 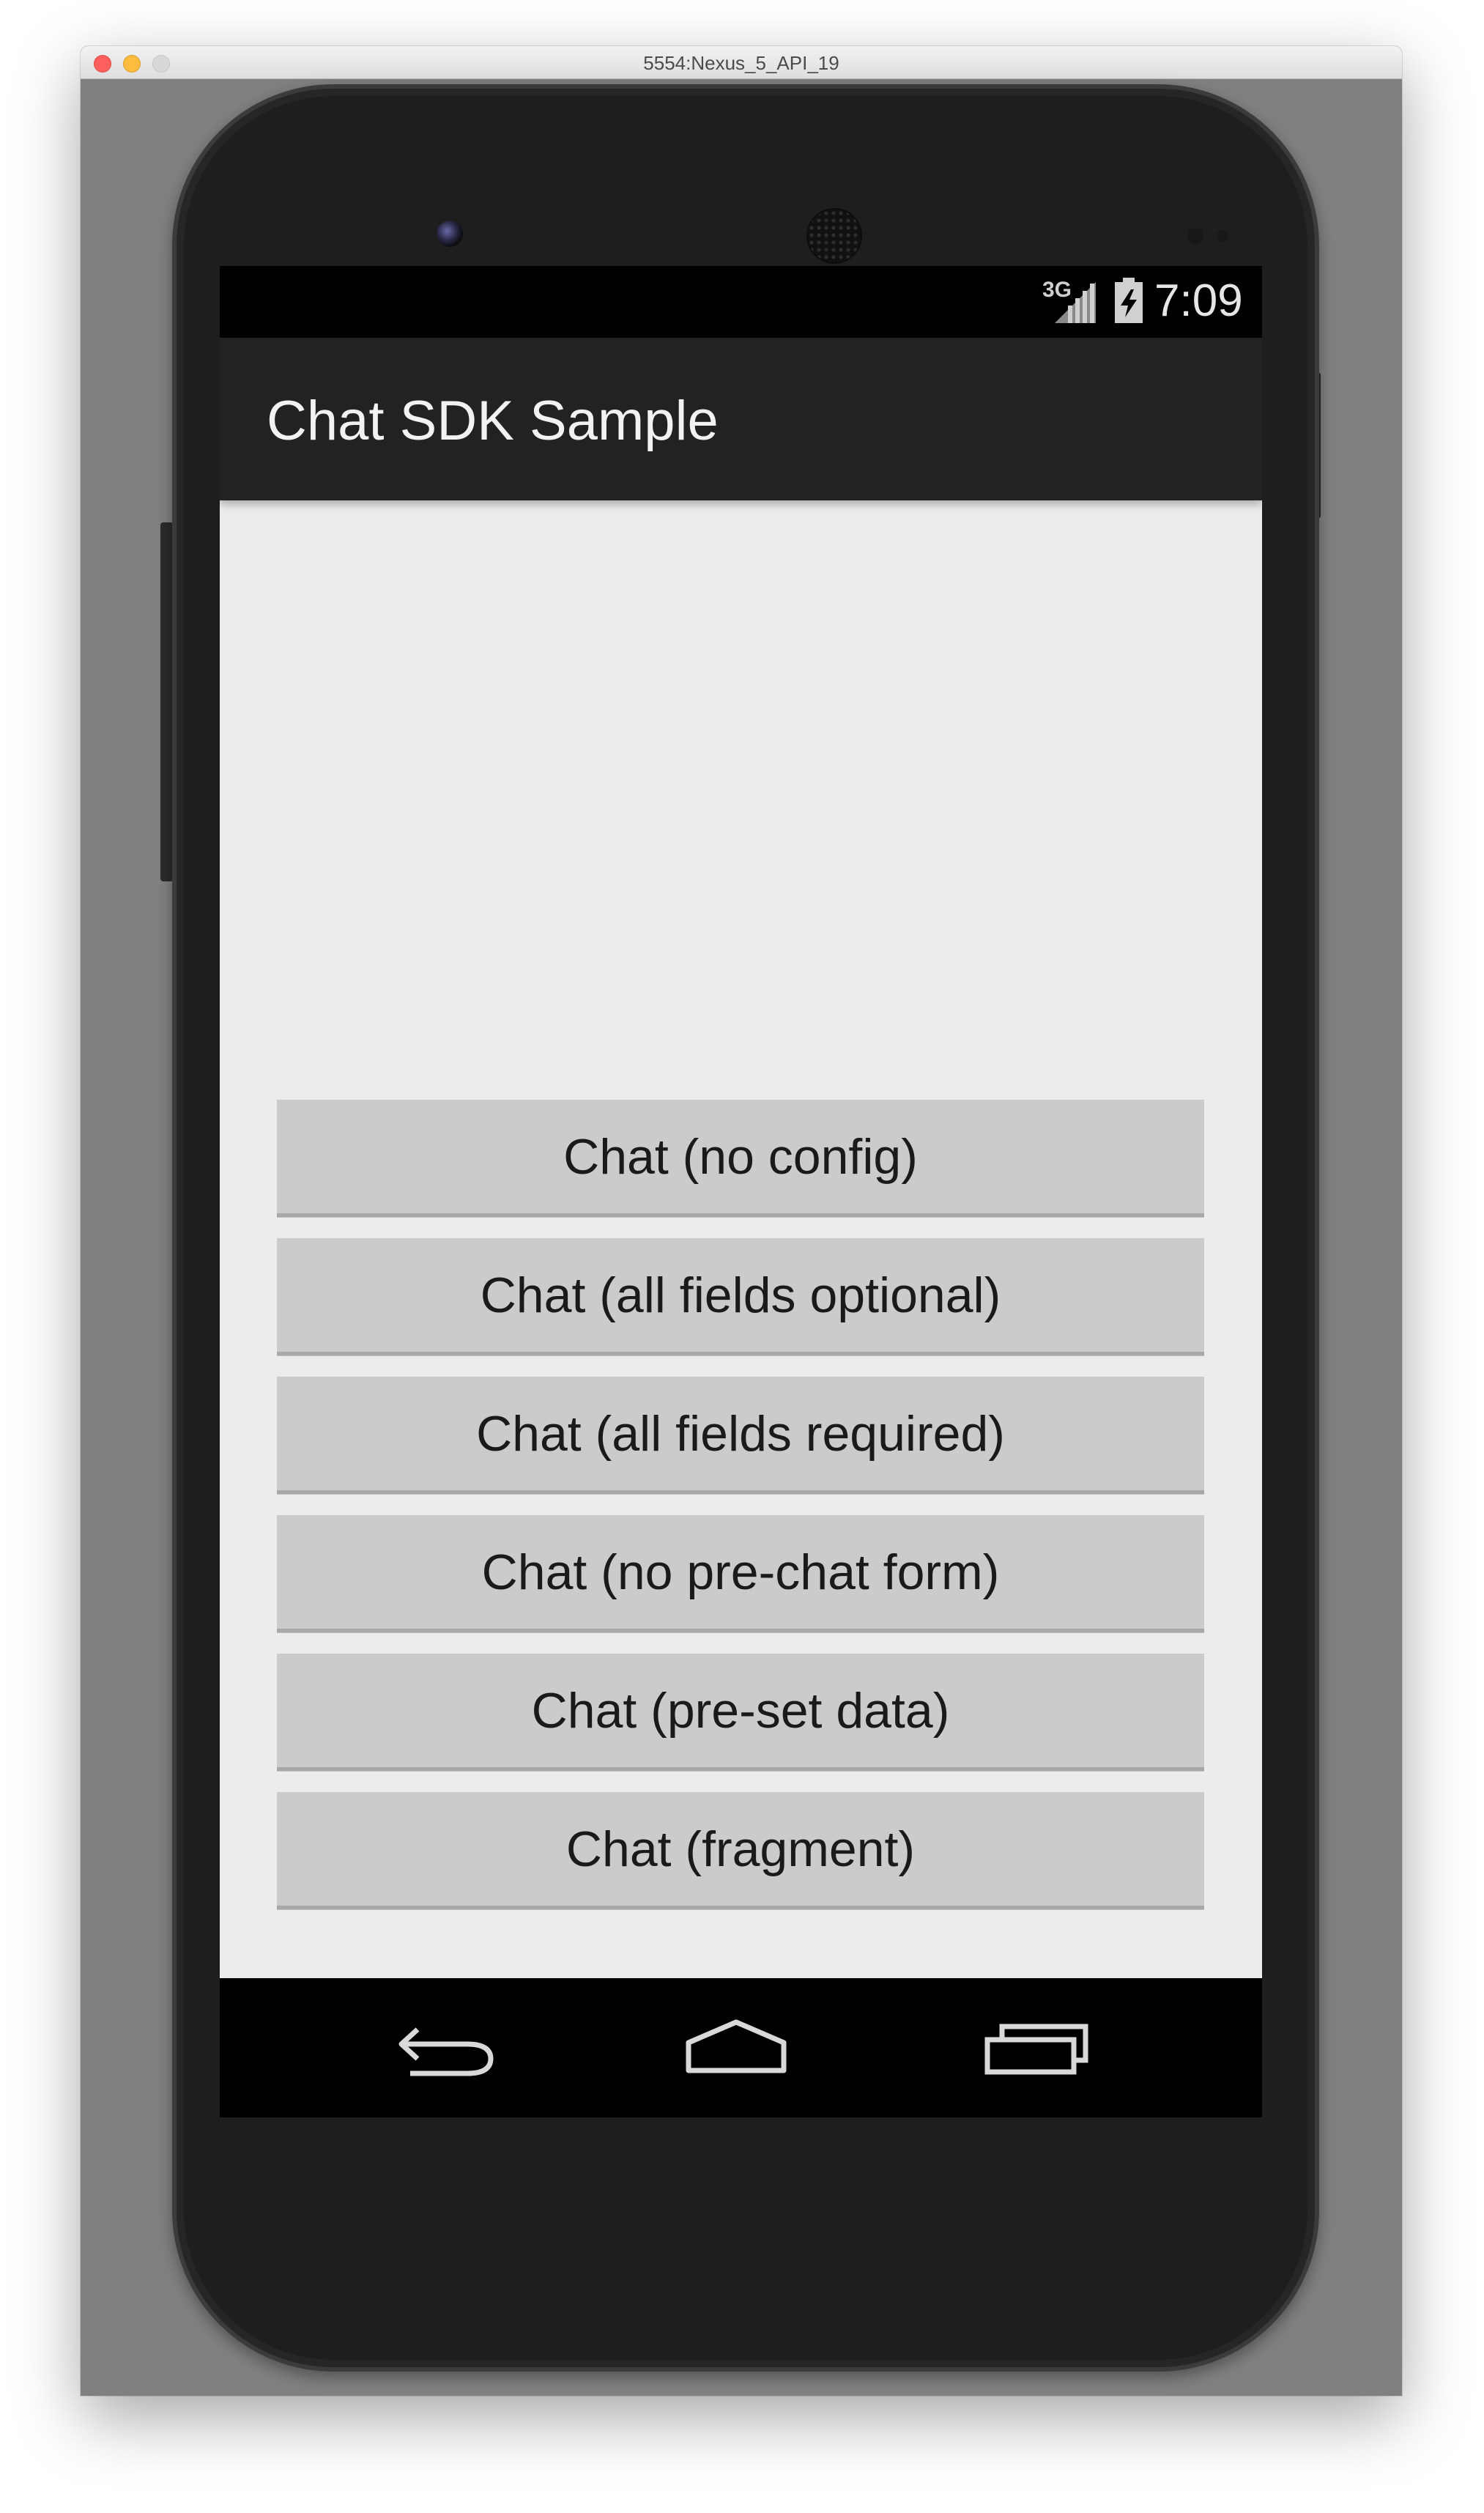 What do you see at coordinates (740, 1436) in the screenshot?
I see `chat-all-fields-required-button: Chat (all fields required)` at bounding box center [740, 1436].